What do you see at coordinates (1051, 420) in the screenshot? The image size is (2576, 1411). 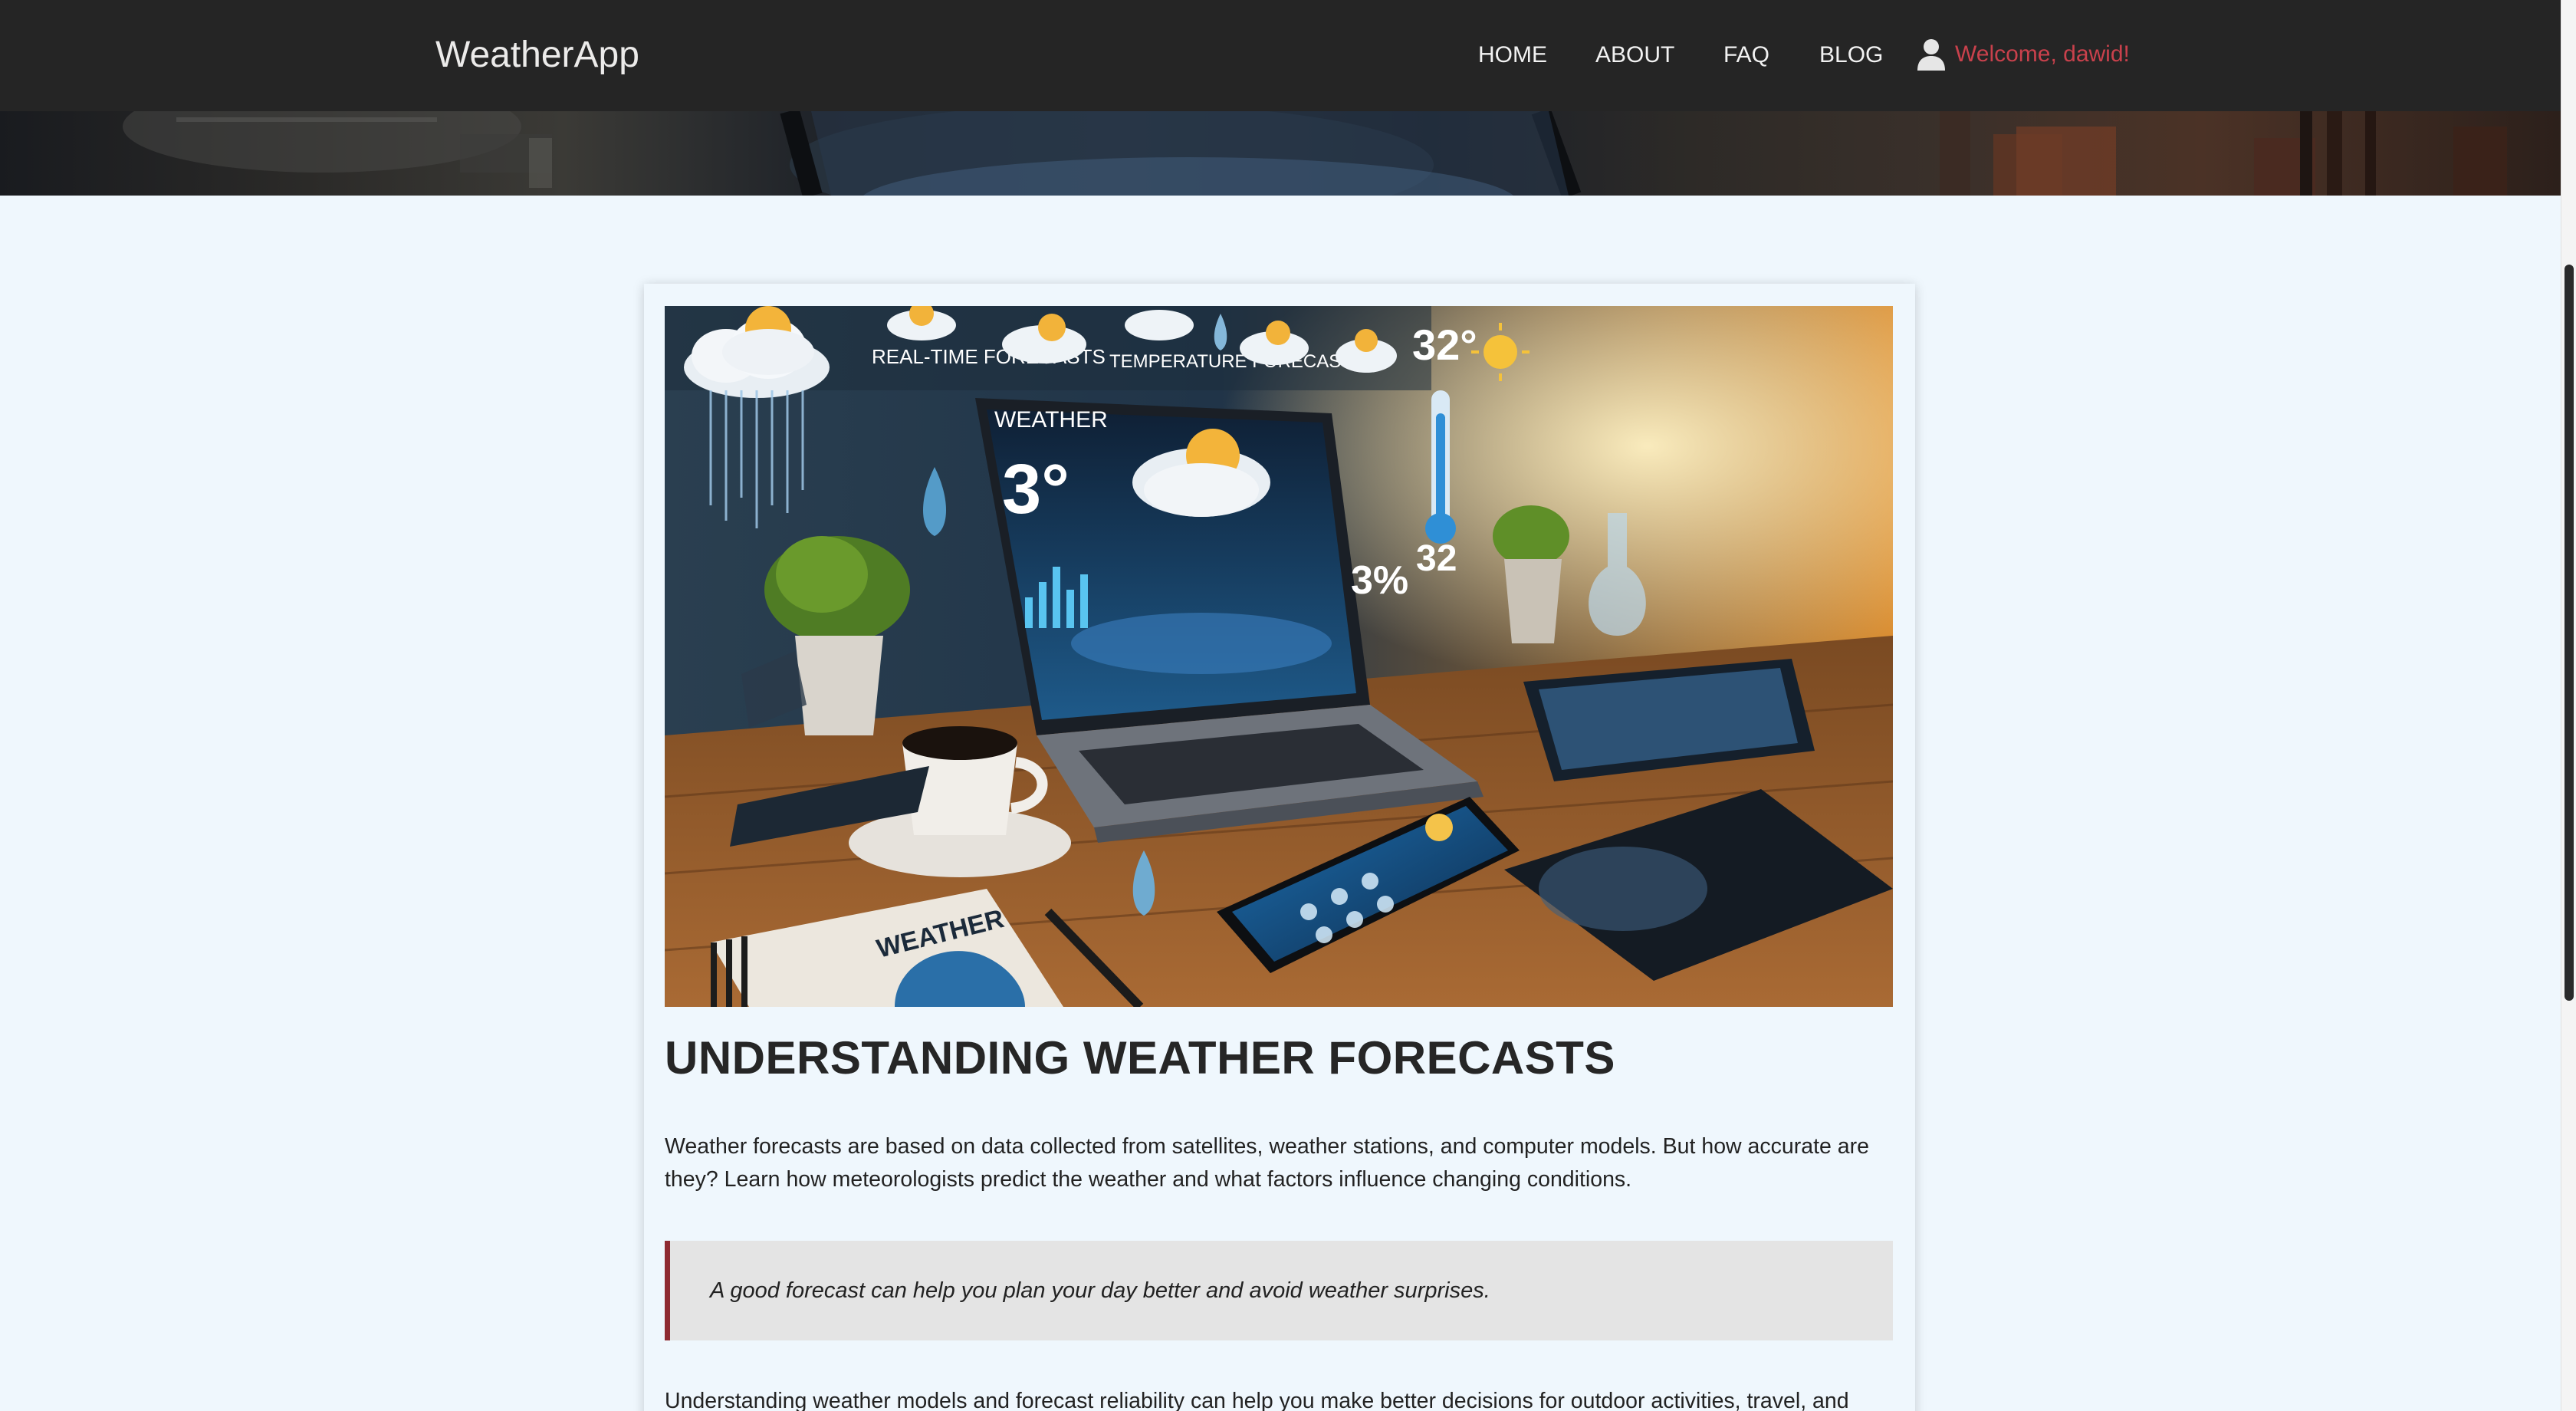 I see `screen-title: WEATHER` at bounding box center [1051, 420].